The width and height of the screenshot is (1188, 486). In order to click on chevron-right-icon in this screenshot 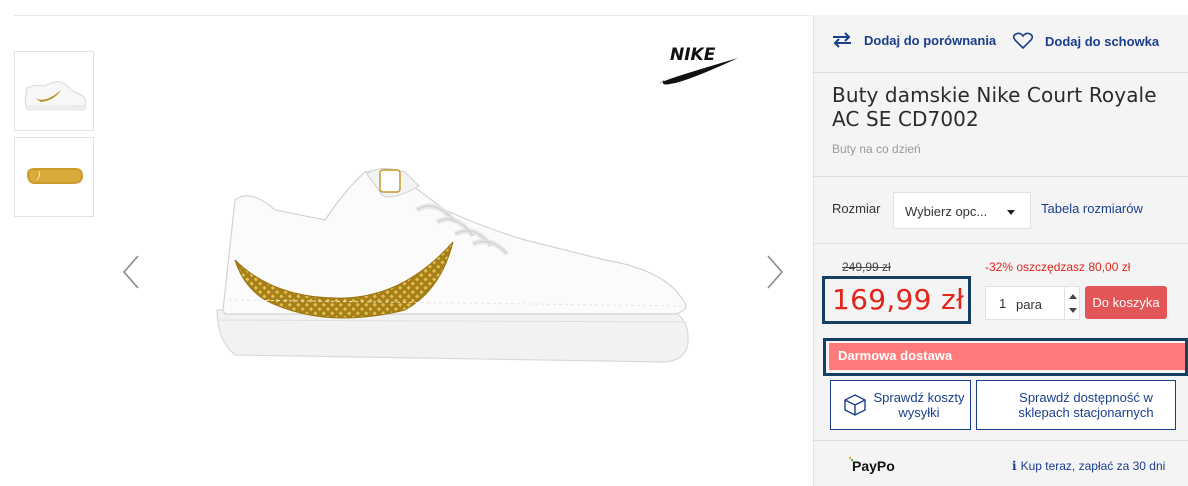, I will do `click(775, 272)`.